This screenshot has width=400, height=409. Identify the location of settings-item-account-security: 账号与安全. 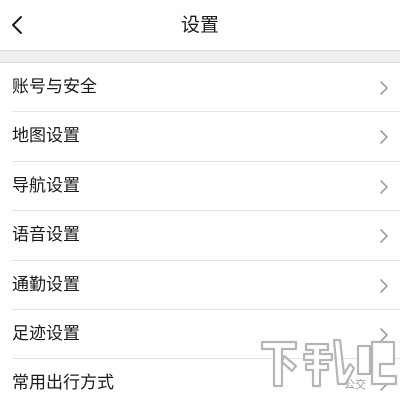
(200, 88).